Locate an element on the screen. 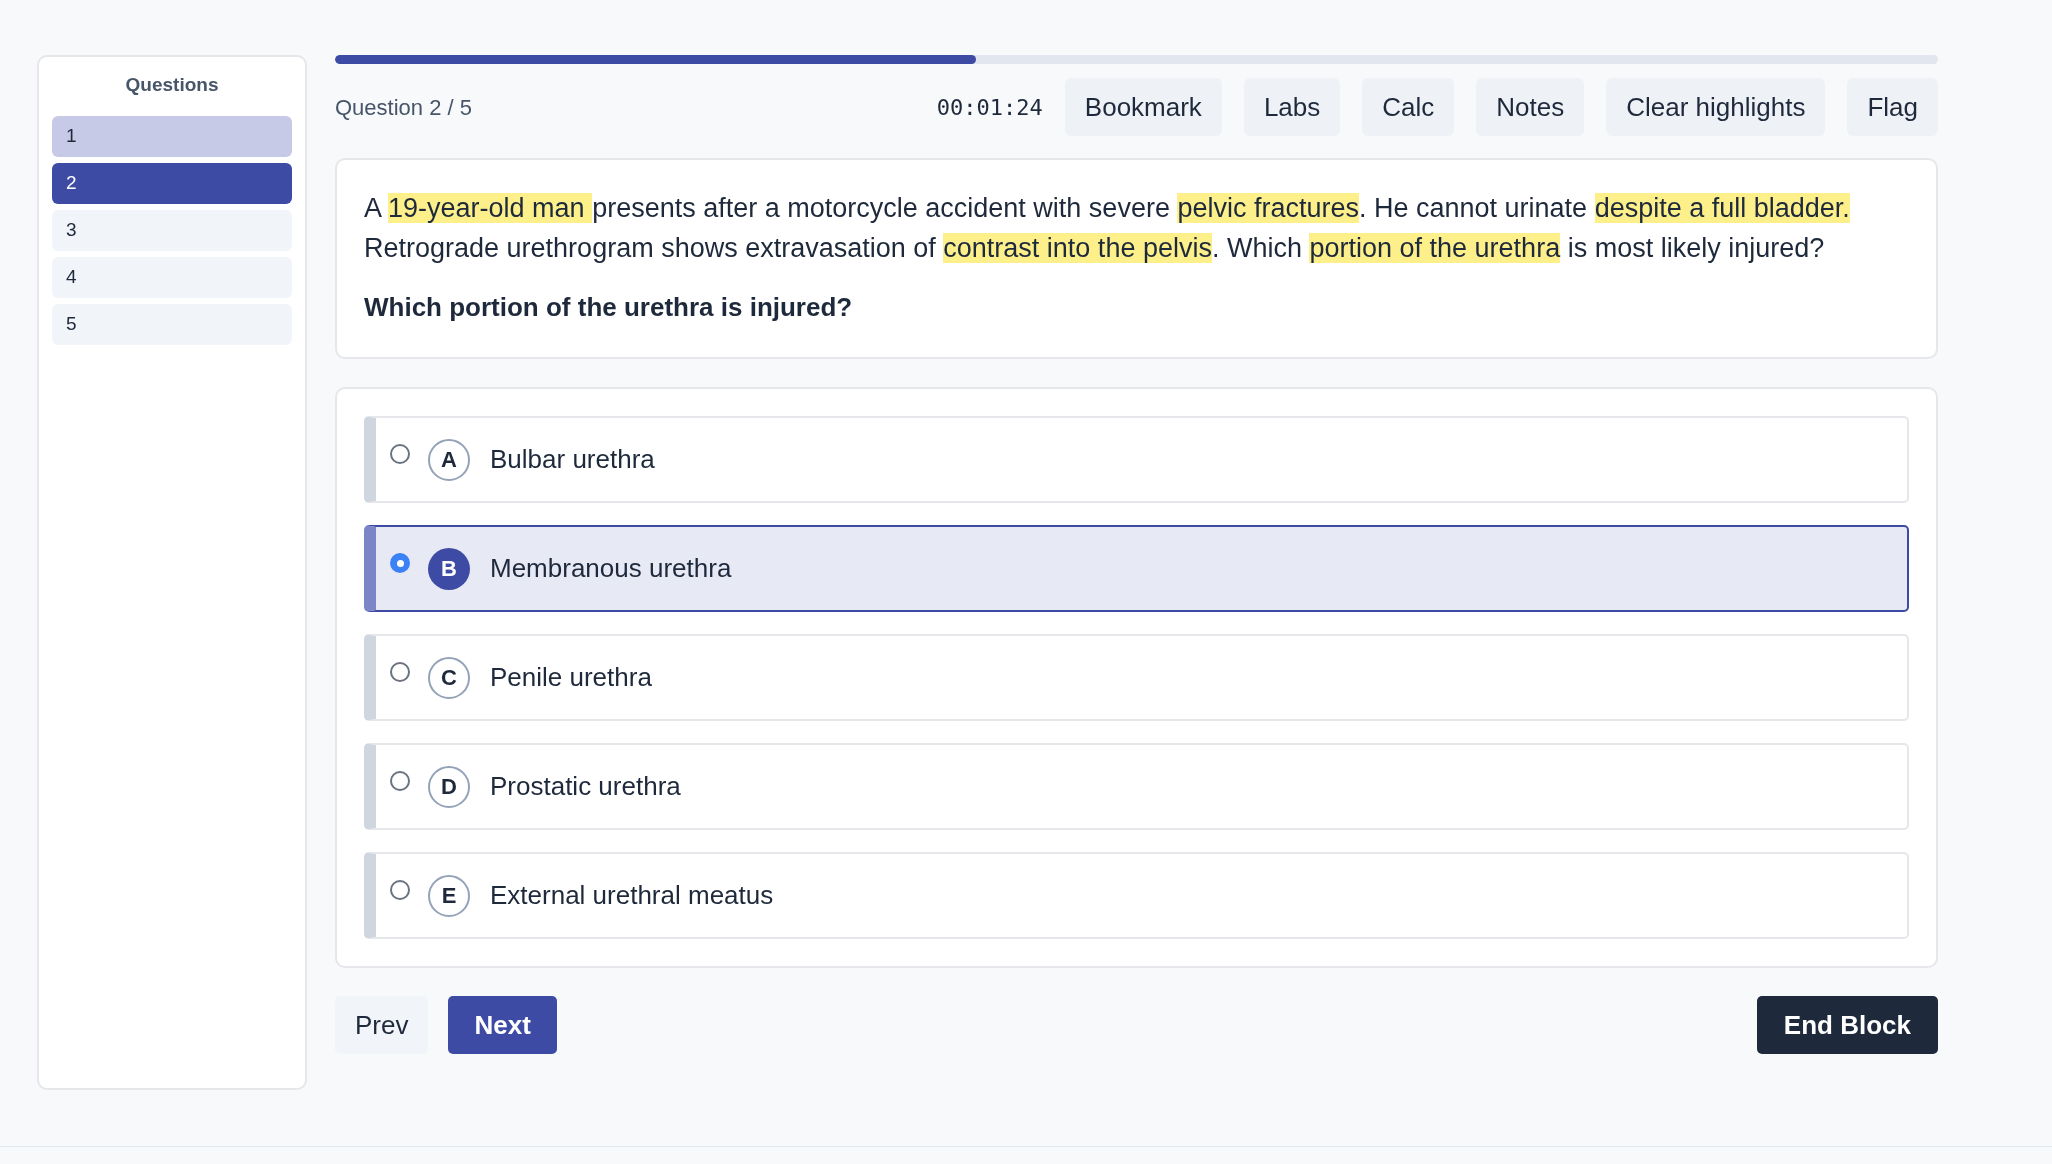 This screenshot has height=1164, width=2052. answer-option: A Bulbar urethra is located at coordinates (1136, 459).